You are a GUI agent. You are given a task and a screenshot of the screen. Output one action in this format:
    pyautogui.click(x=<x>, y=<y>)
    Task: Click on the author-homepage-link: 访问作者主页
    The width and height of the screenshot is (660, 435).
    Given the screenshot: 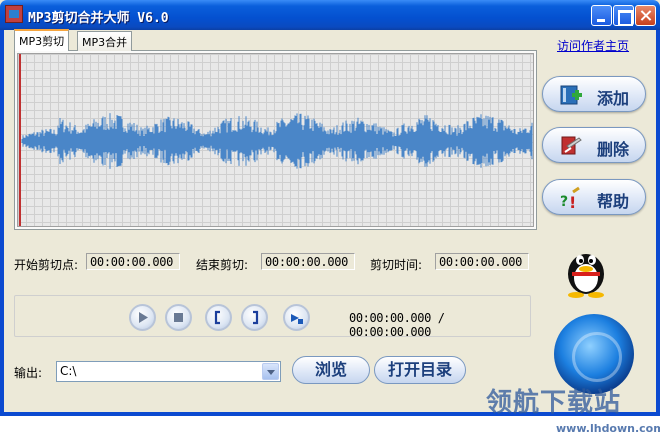 What is the action you would take?
    pyautogui.click(x=593, y=45)
    